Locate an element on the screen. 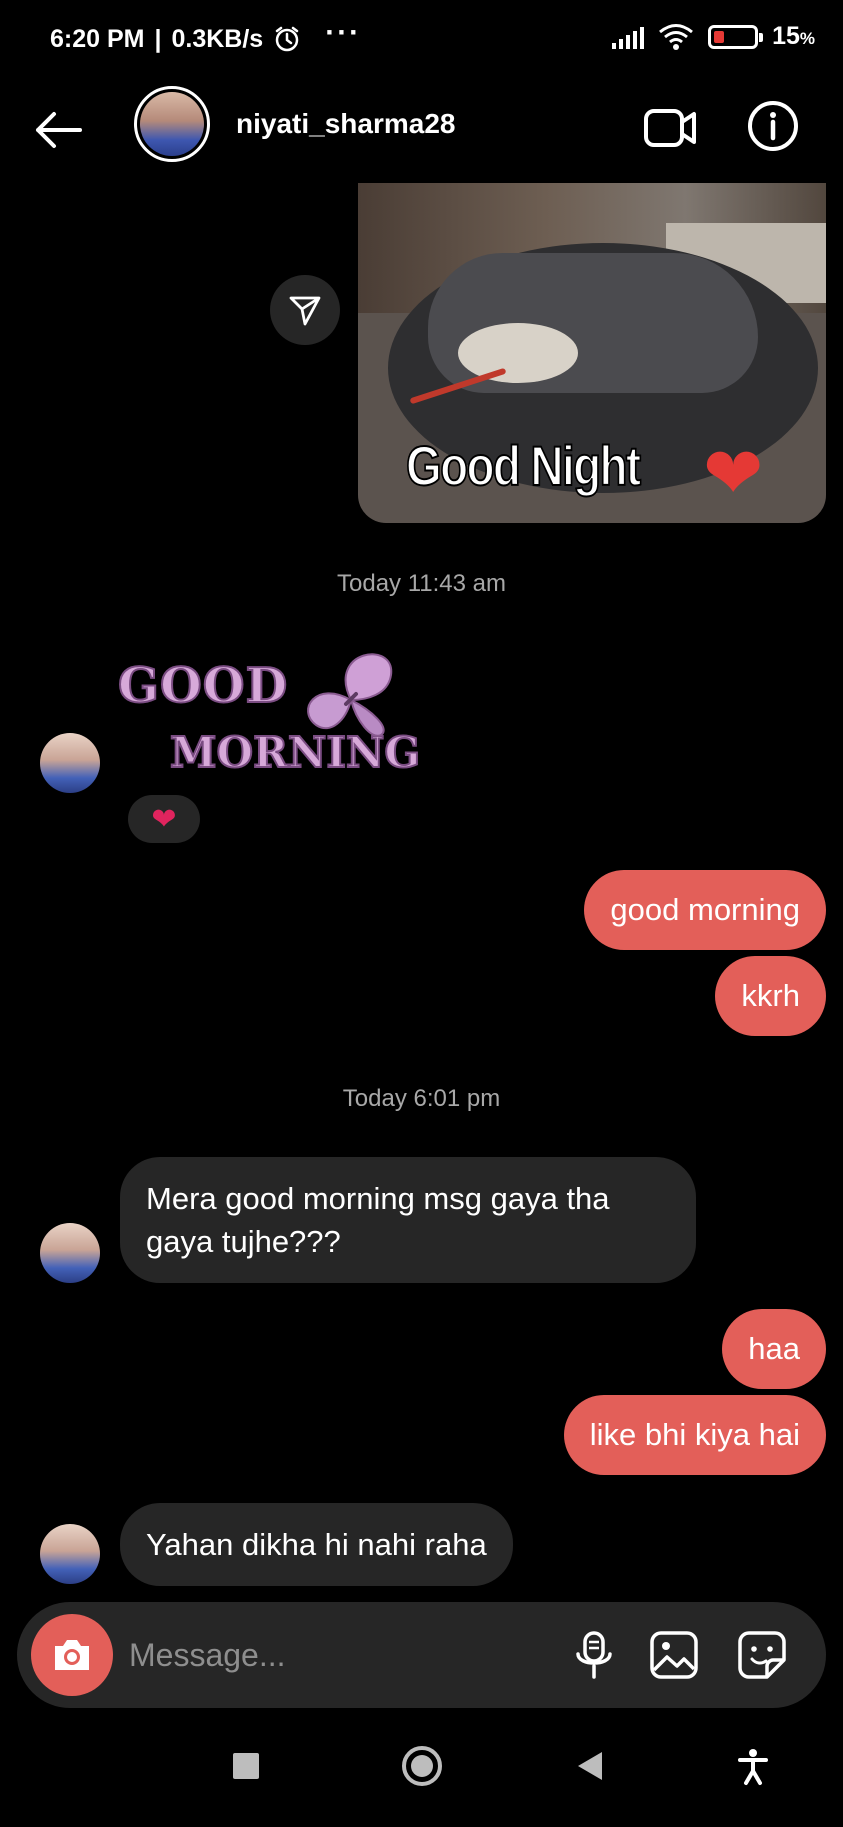 The width and height of the screenshot is (843, 1827). outgoing-message: haa is located at coordinates (774, 1349).